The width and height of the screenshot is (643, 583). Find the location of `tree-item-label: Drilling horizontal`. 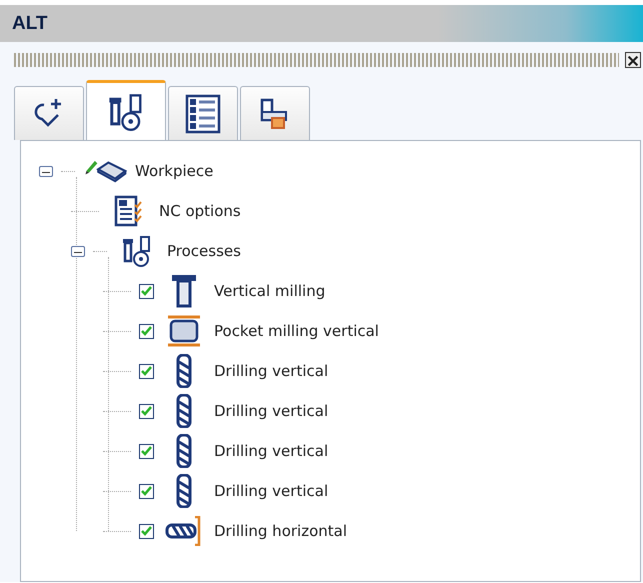

tree-item-label: Drilling horizontal is located at coordinates (281, 531).